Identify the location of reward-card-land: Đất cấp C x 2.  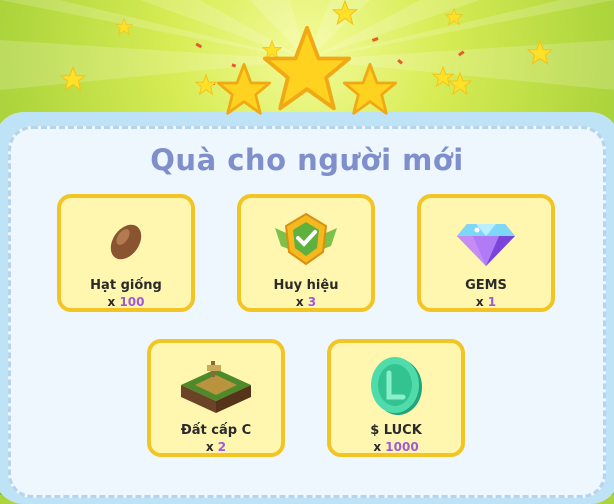
(216, 398).